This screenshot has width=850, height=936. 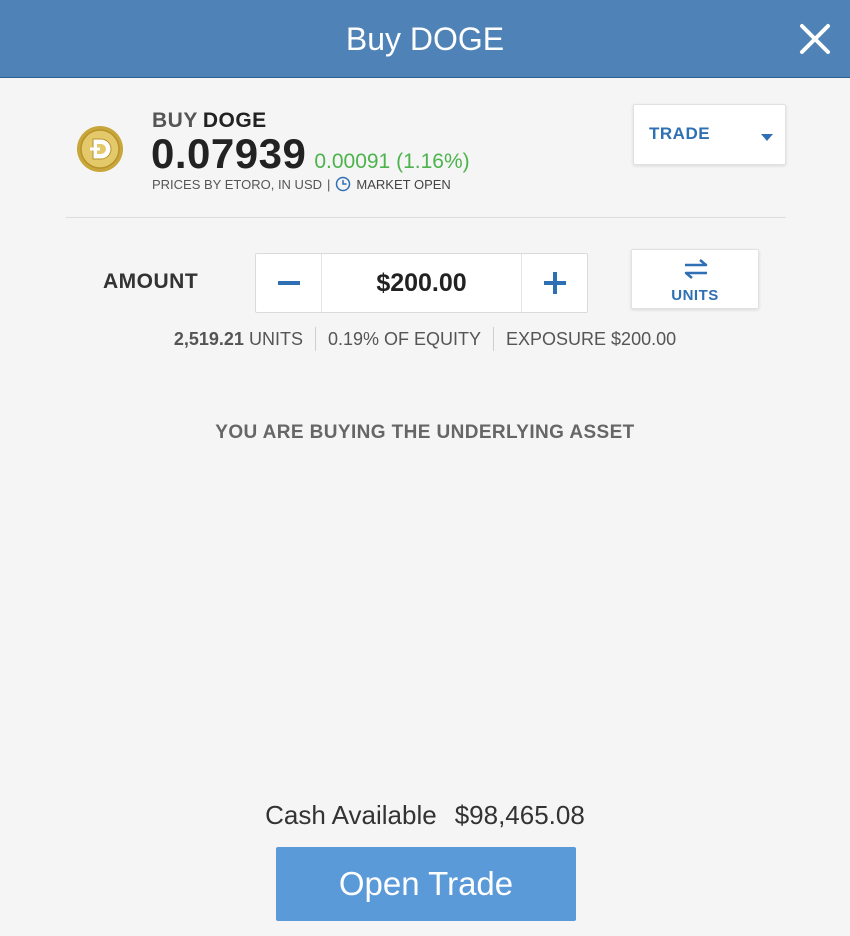 I want to click on plus-icon, so click(x=555, y=283).